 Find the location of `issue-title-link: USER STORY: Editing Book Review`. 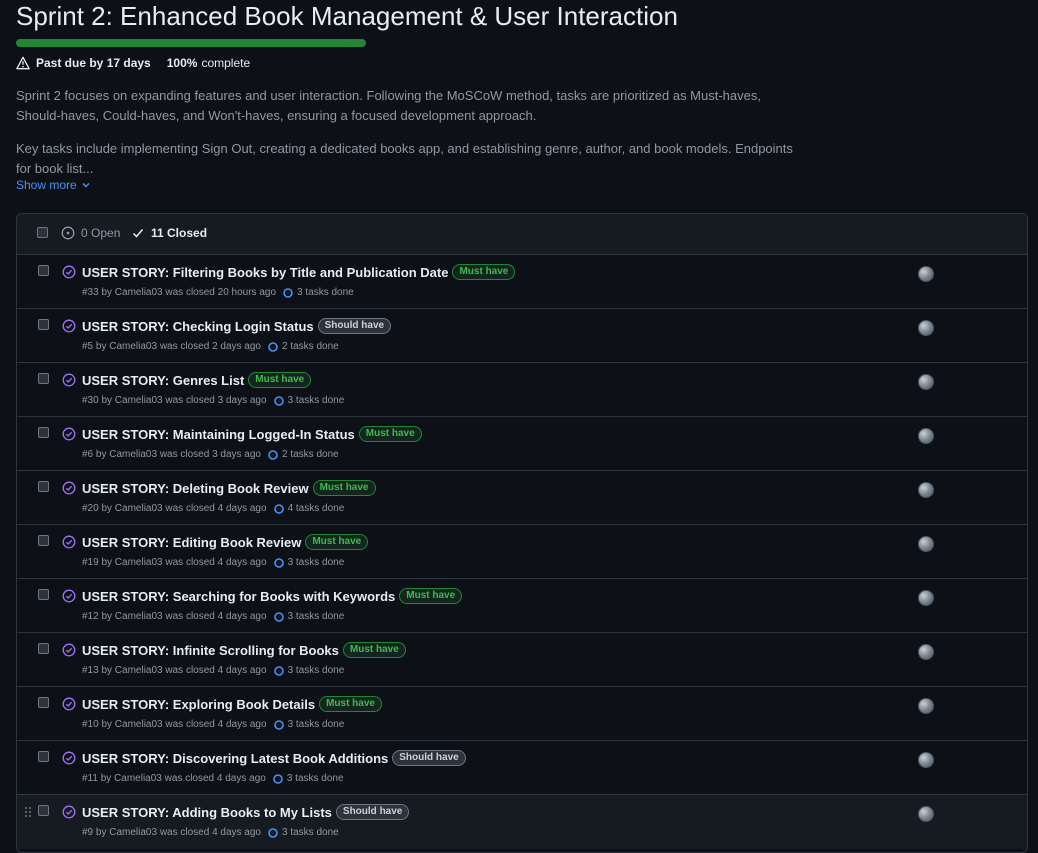

issue-title-link: USER STORY: Editing Book Review is located at coordinates (191, 542).